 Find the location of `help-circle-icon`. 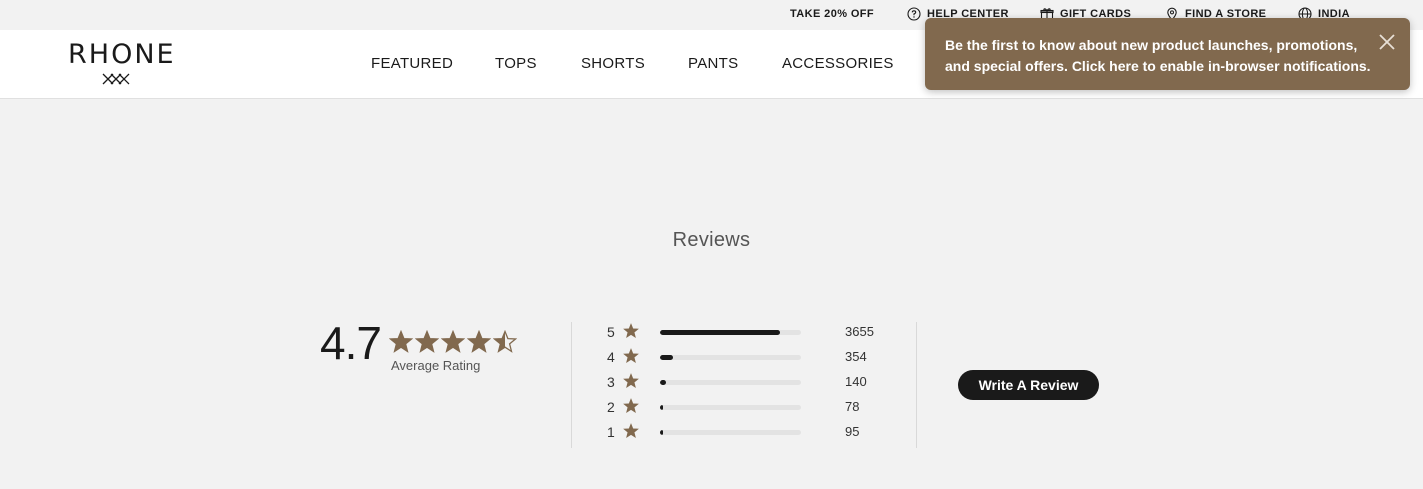

help-circle-icon is located at coordinates (914, 14).